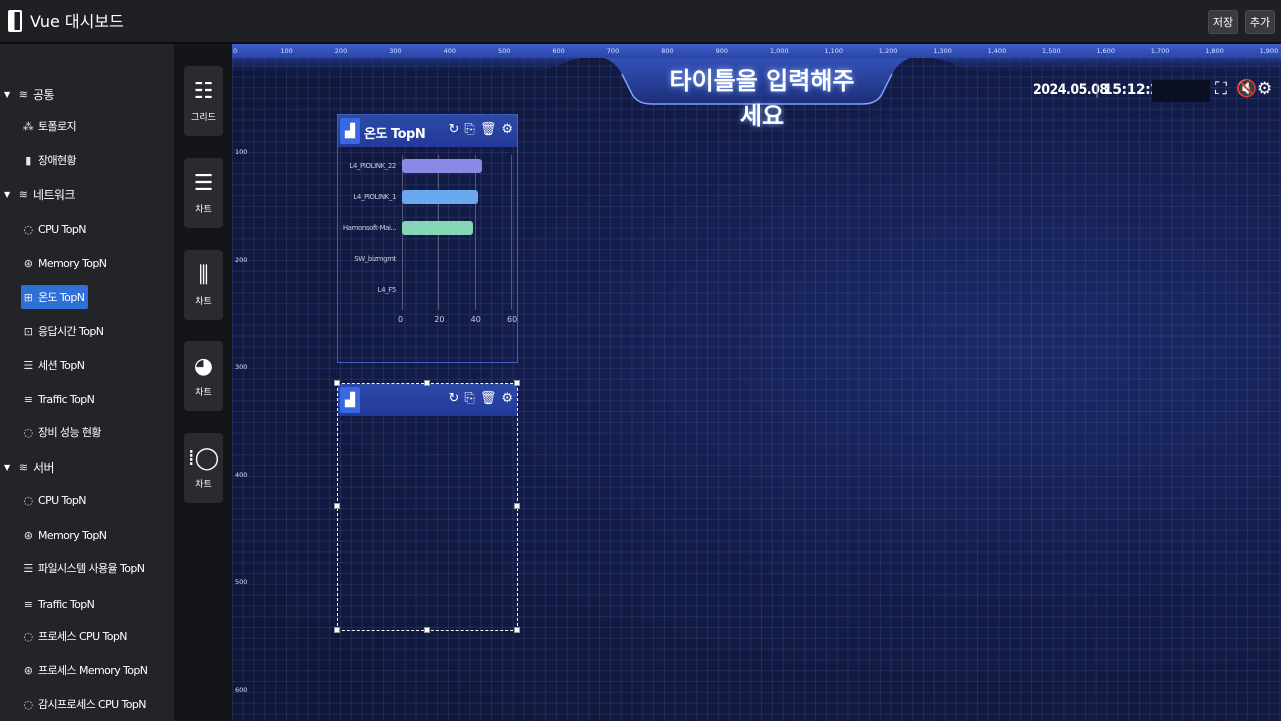 This screenshot has height=721, width=1281. I want to click on item-label: 장애현황, so click(57, 160).